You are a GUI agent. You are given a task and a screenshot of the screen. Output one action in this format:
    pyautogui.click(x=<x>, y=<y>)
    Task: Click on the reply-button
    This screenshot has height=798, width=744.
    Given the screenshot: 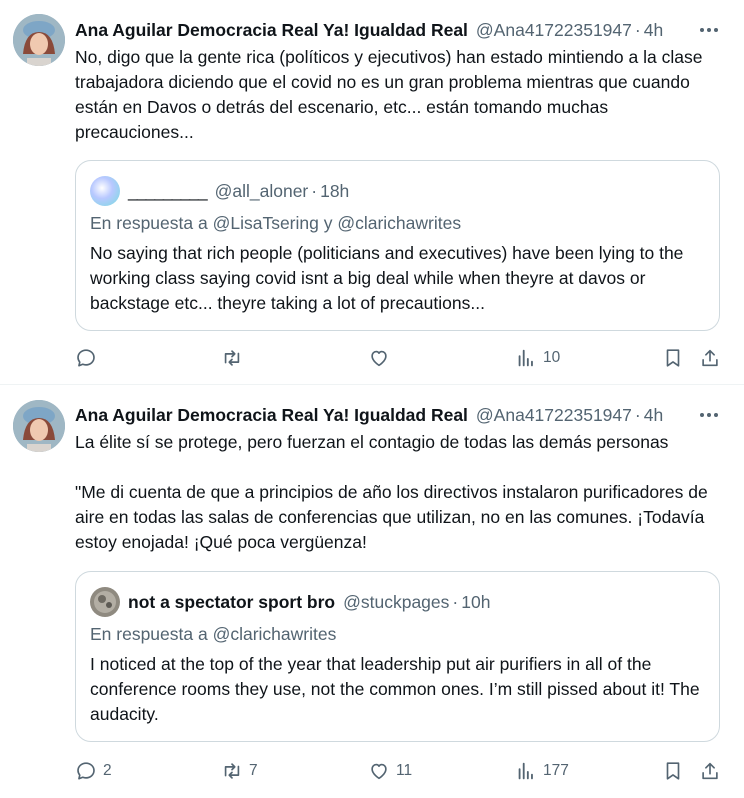 What is the action you would take?
    pyautogui.click(x=89, y=358)
    